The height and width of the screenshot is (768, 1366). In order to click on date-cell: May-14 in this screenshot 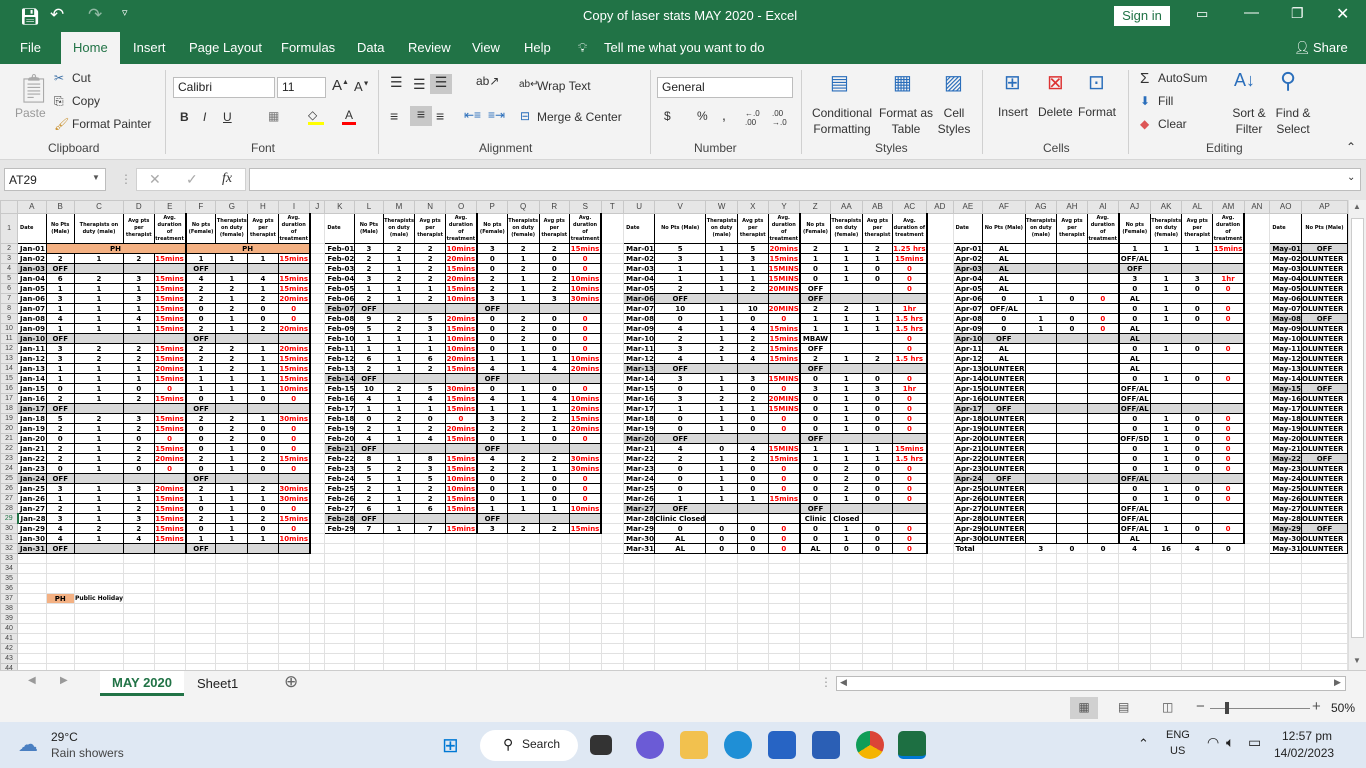, I will do `click(1285, 378)`.